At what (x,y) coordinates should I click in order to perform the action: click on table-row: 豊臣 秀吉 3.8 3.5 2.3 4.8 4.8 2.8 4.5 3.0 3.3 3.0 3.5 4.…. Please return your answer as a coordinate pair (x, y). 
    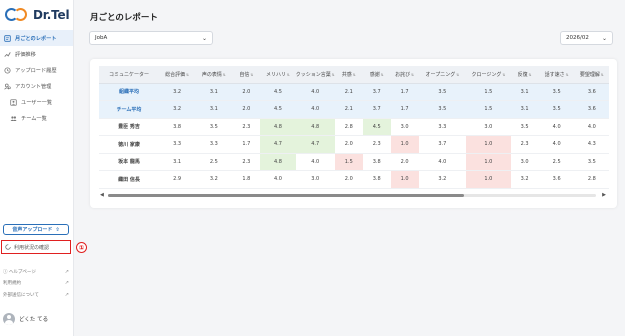
    Looking at the image, I should click on (354, 127).